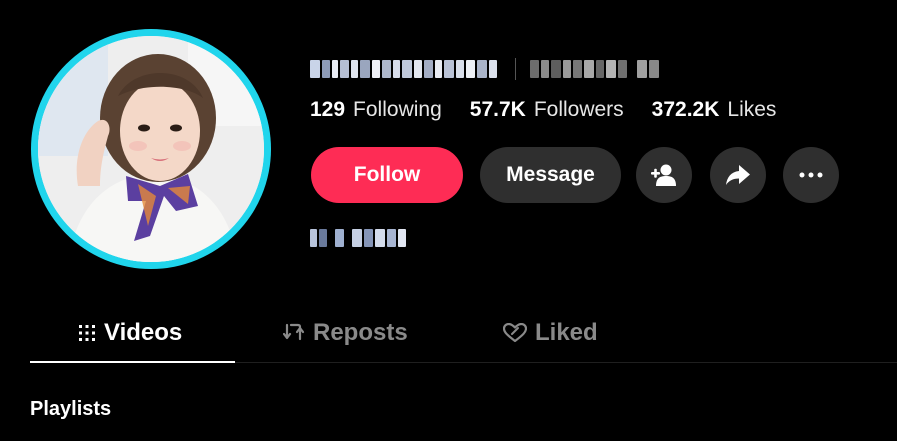 This screenshot has width=897, height=441. Describe the element at coordinates (752, 109) in the screenshot. I see `stat-label: Likes` at that location.